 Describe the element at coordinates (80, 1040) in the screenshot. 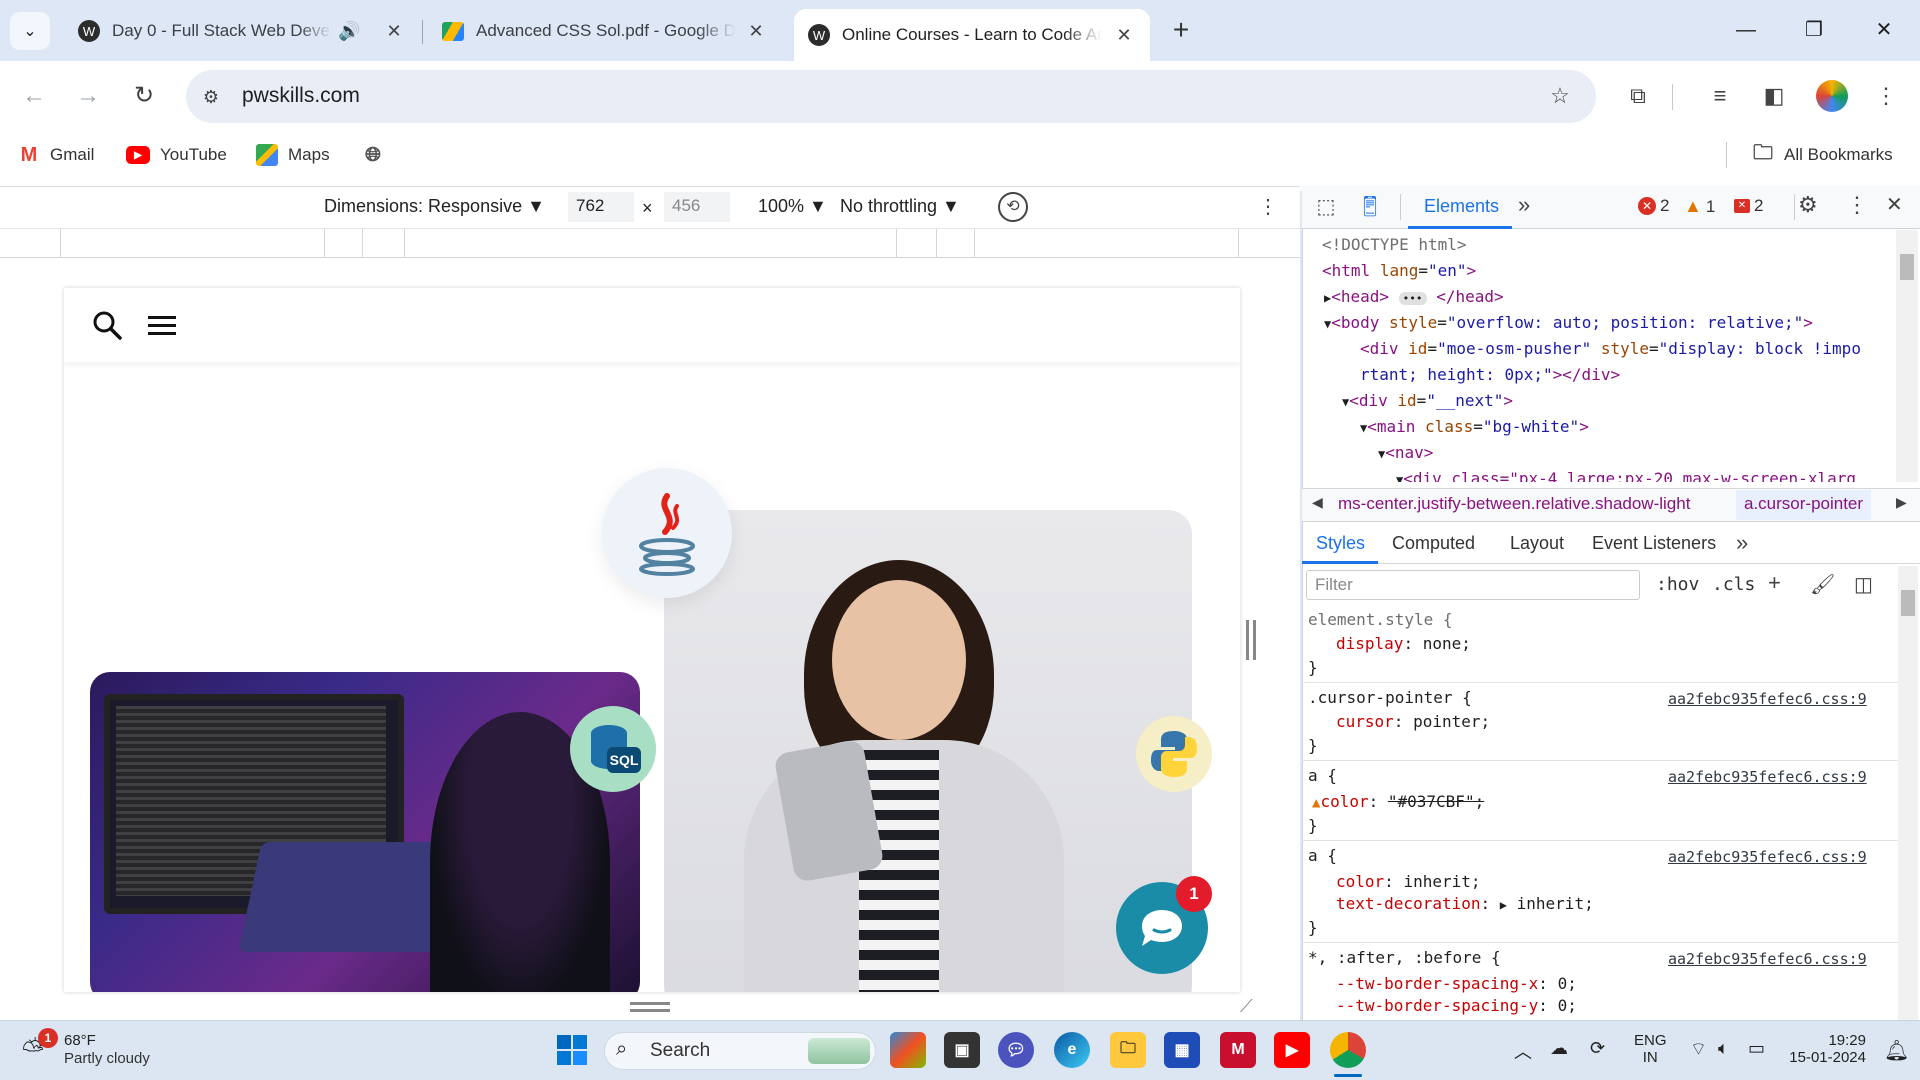

I see `weather-temp: 68°F` at that location.